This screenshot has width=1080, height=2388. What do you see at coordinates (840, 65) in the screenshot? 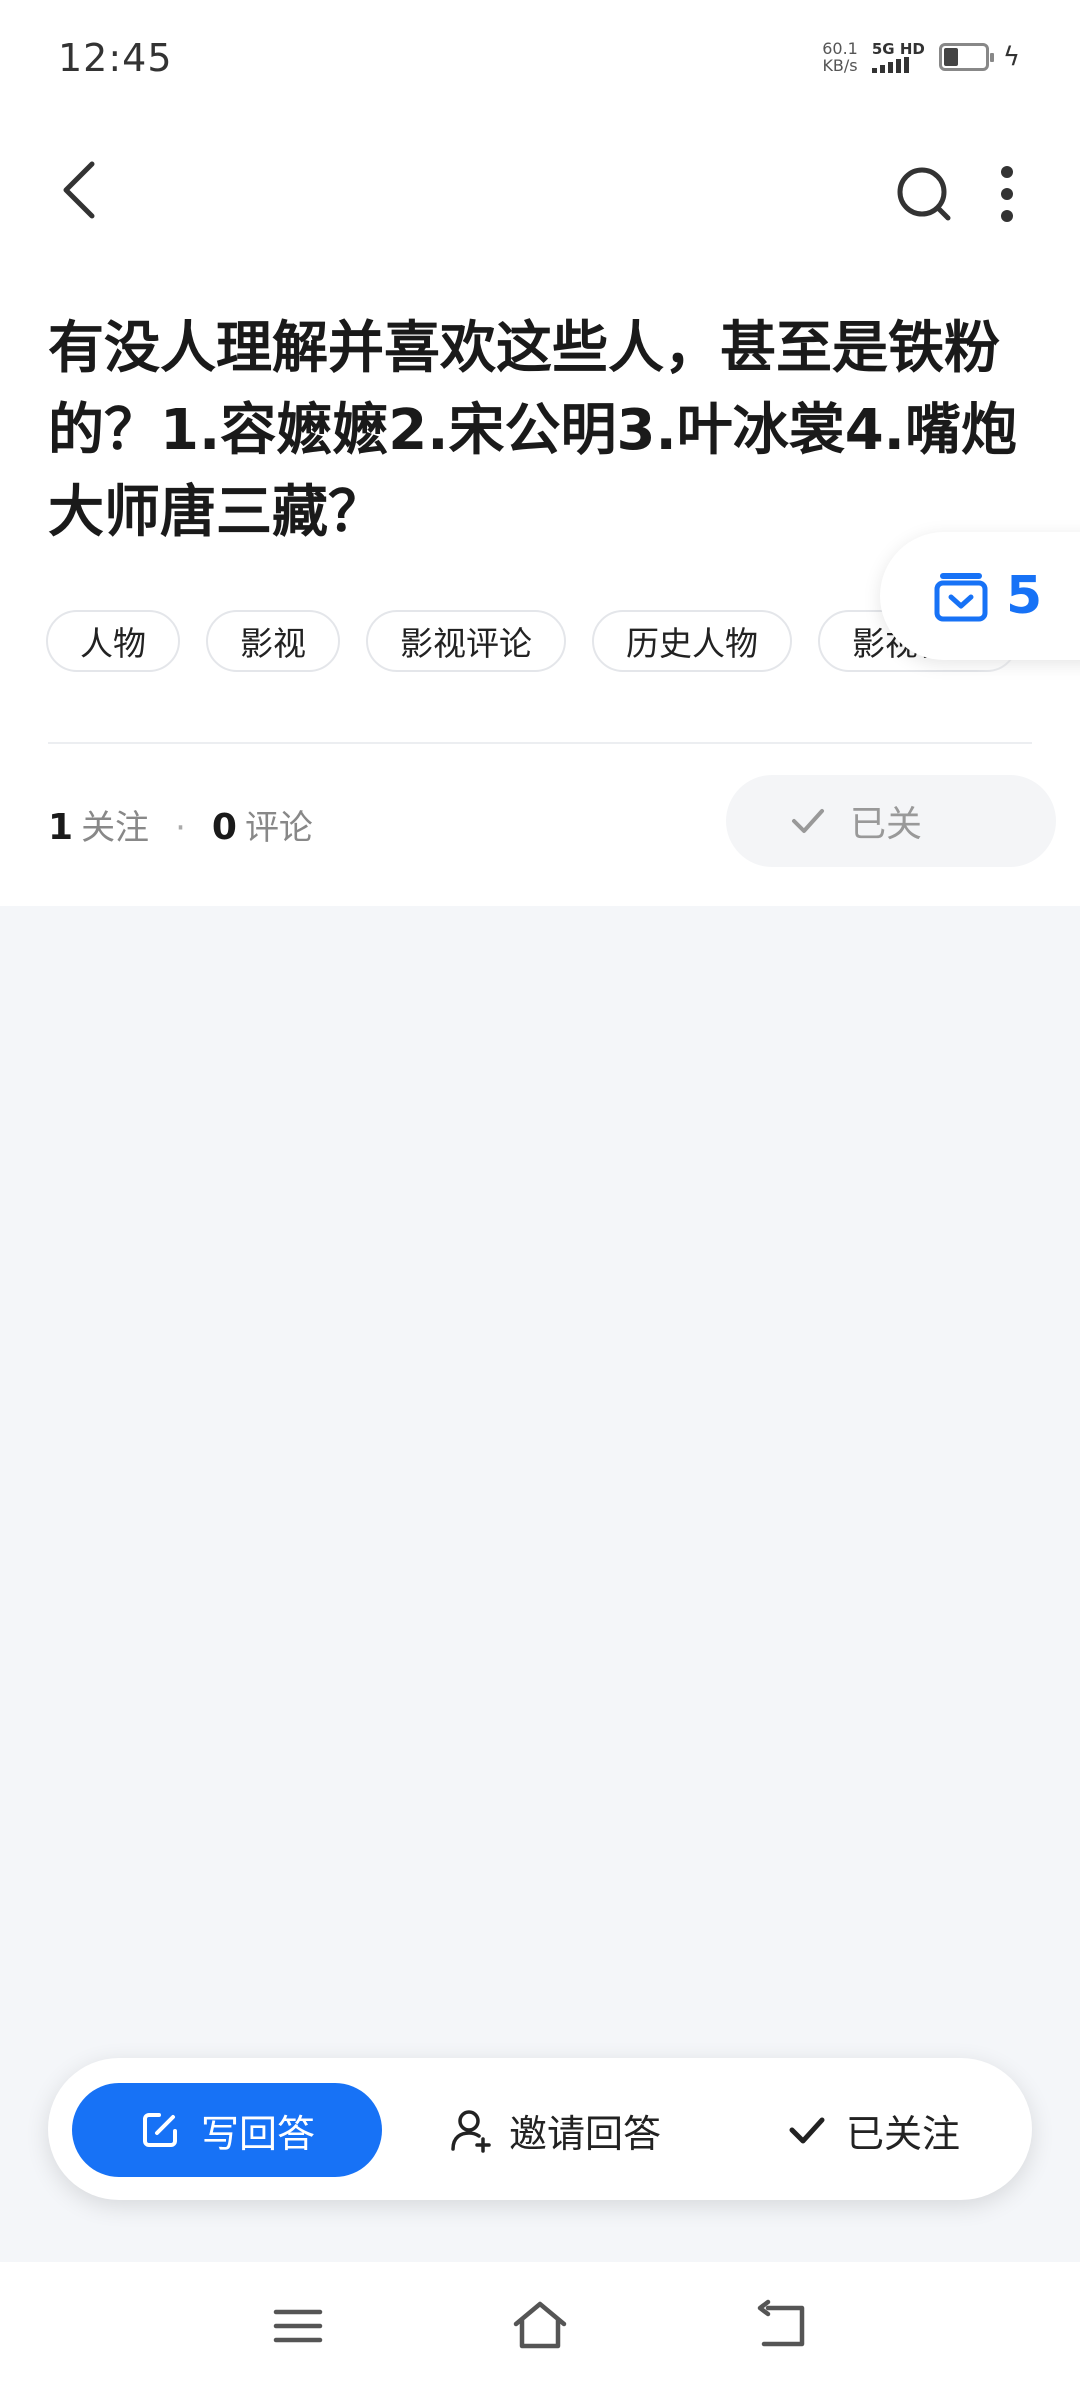
I see `network-speed-unit: KB/s` at bounding box center [840, 65].